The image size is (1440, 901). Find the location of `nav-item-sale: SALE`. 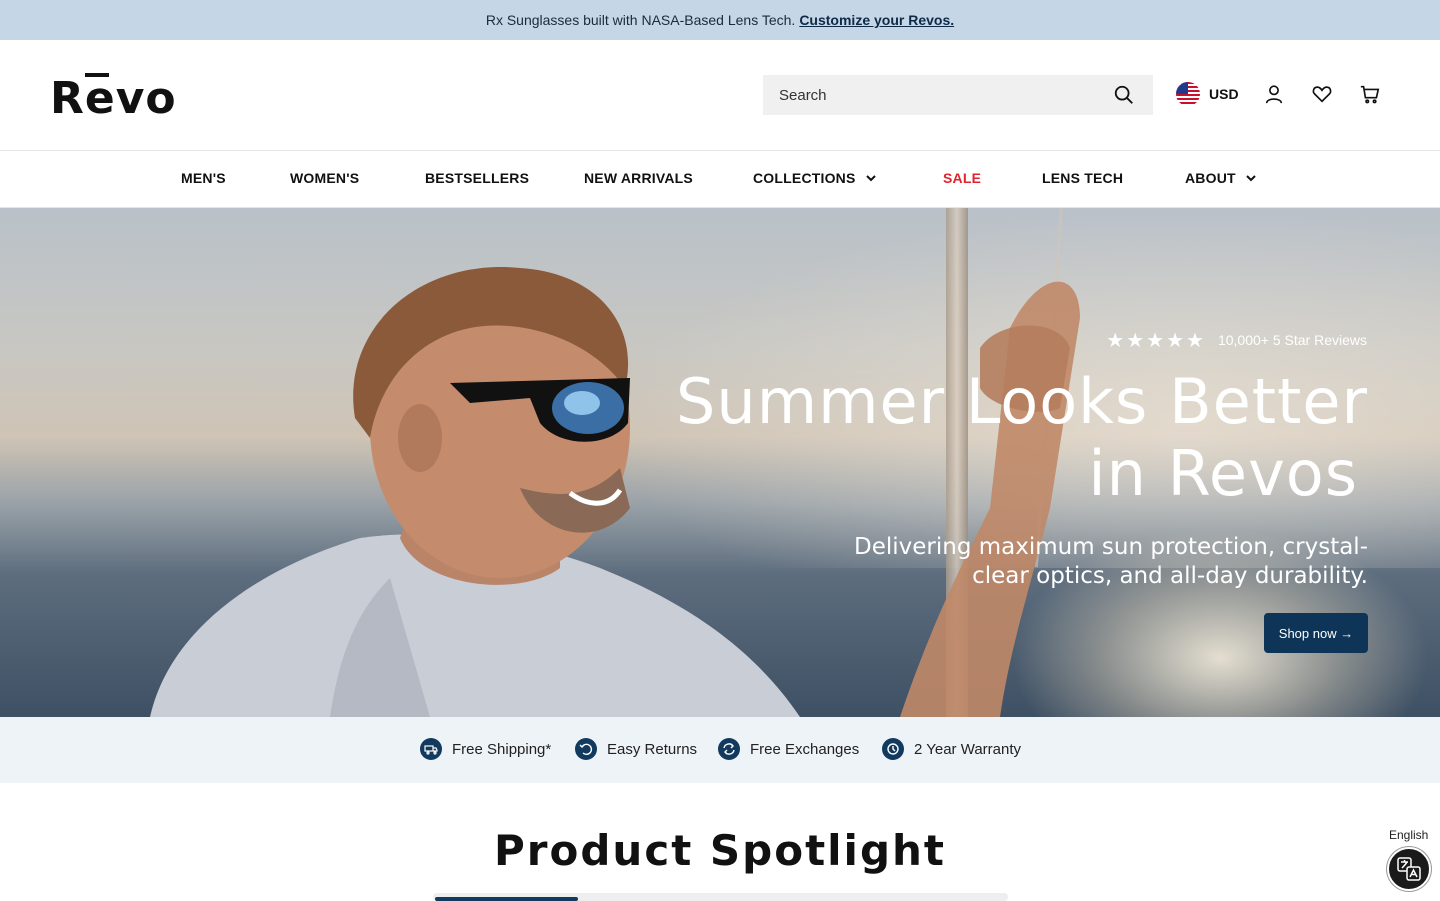

nav-item-sale: SALE is located at coordinates (962, 178).